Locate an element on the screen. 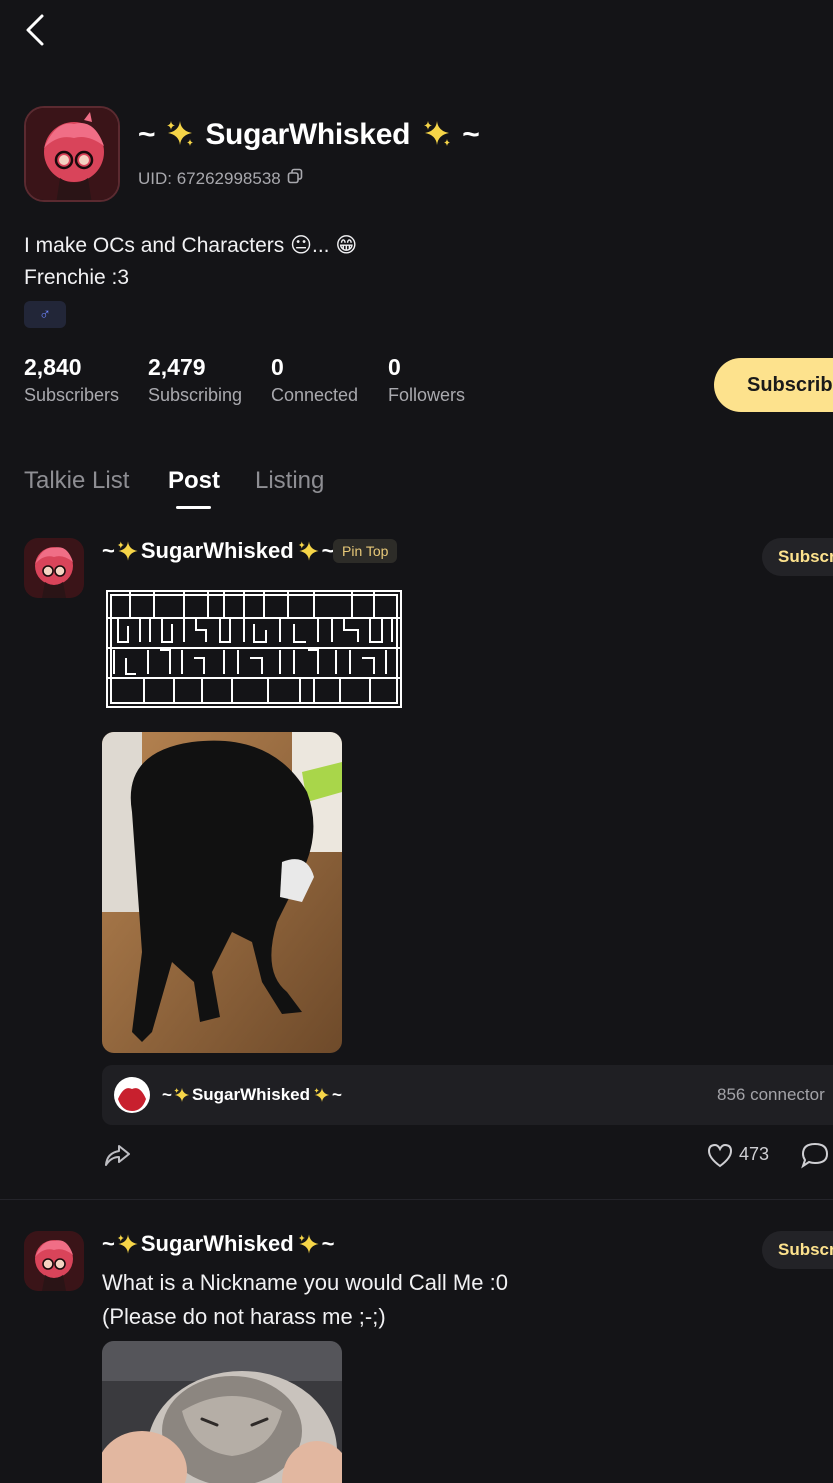 This screenshot has height=1483, width=833. bio-line-1: I make OCs and Characters 😐... 😁 is located at coordinates (191, 245).